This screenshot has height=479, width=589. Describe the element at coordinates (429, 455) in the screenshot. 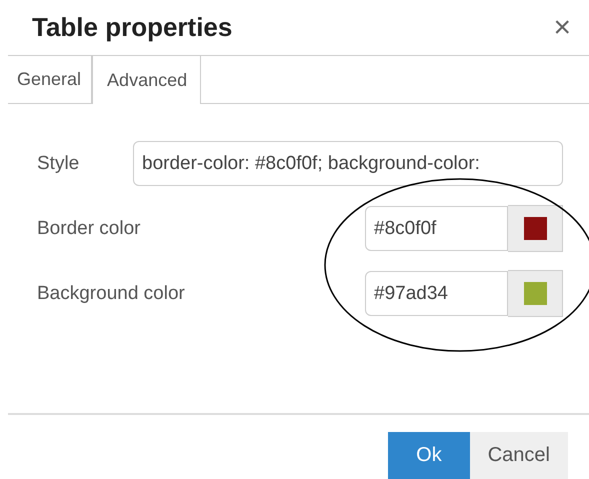

I see `ok-button: Ok` at that location.